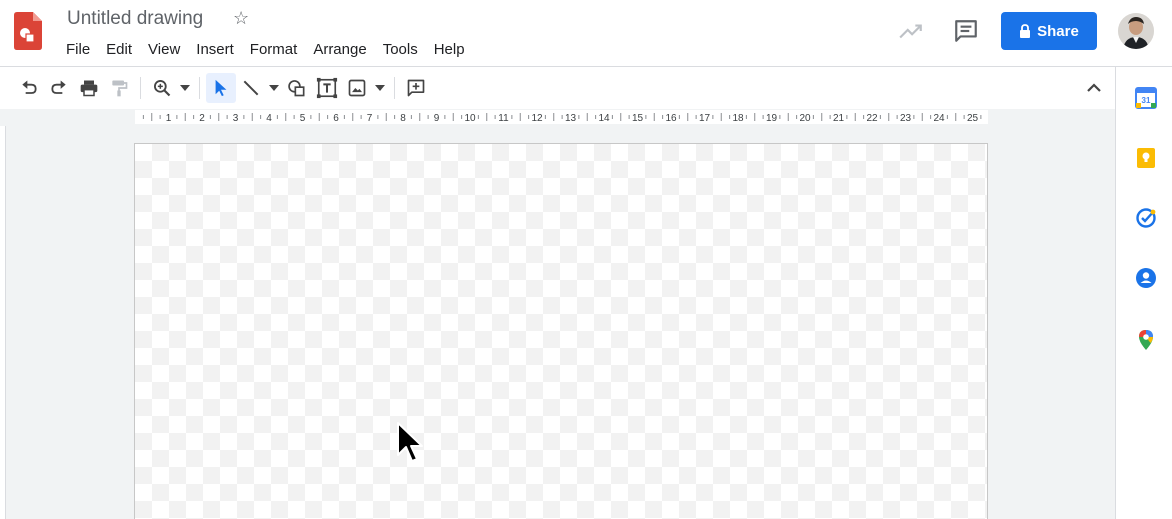 This screenshot has width=1172, height=519. I want to click on ruler-number: 23, so click(906, 118).